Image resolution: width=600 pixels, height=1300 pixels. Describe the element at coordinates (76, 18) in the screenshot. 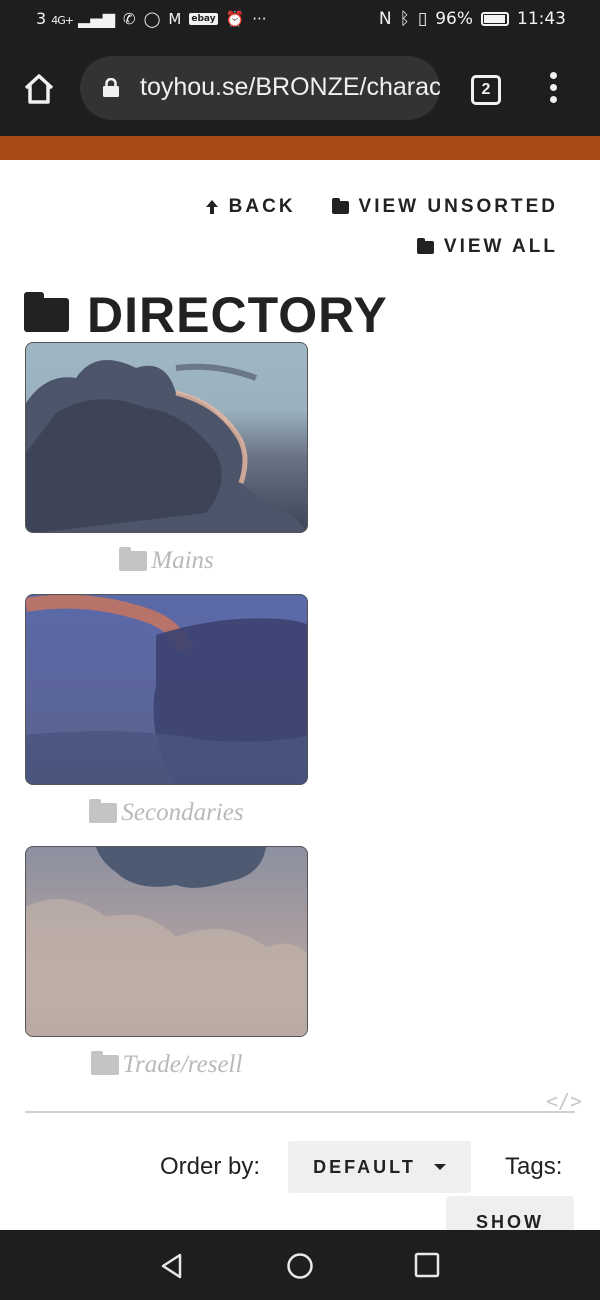

I see `network-indicator: 3 4G+ ▂▄▆` at that location.